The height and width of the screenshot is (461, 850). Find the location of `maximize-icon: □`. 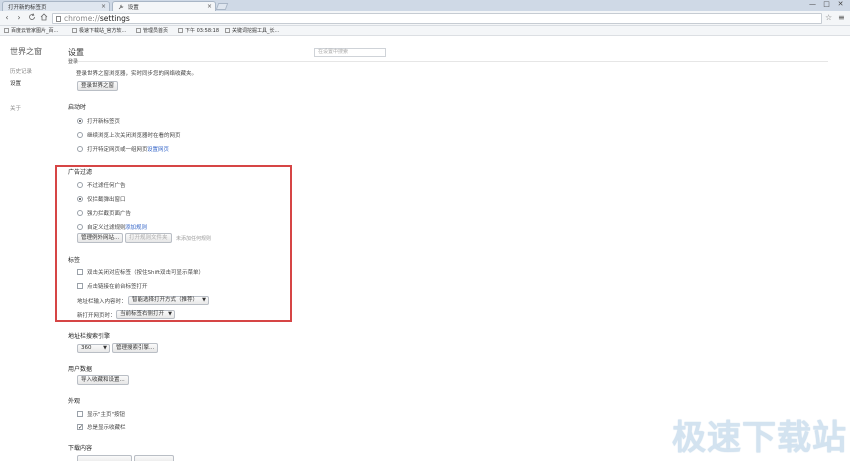

maximize-icon: □ is located at coordinates (826, 4).